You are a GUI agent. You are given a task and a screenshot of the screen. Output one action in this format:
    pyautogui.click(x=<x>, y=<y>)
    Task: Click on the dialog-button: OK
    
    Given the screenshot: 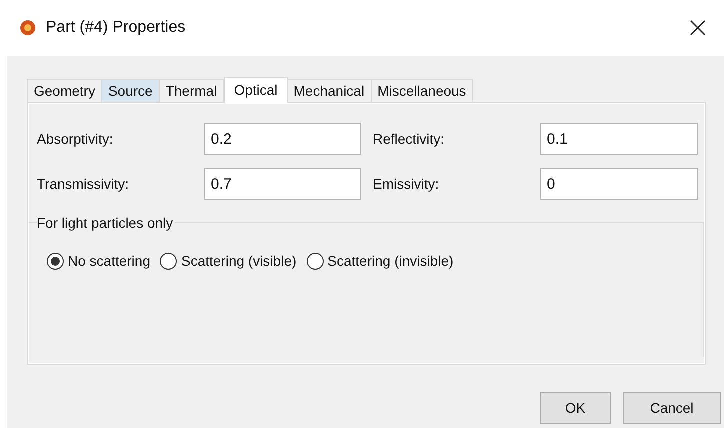 What is the action you would take?
    pyautogui.click(x=575, y=408)
    